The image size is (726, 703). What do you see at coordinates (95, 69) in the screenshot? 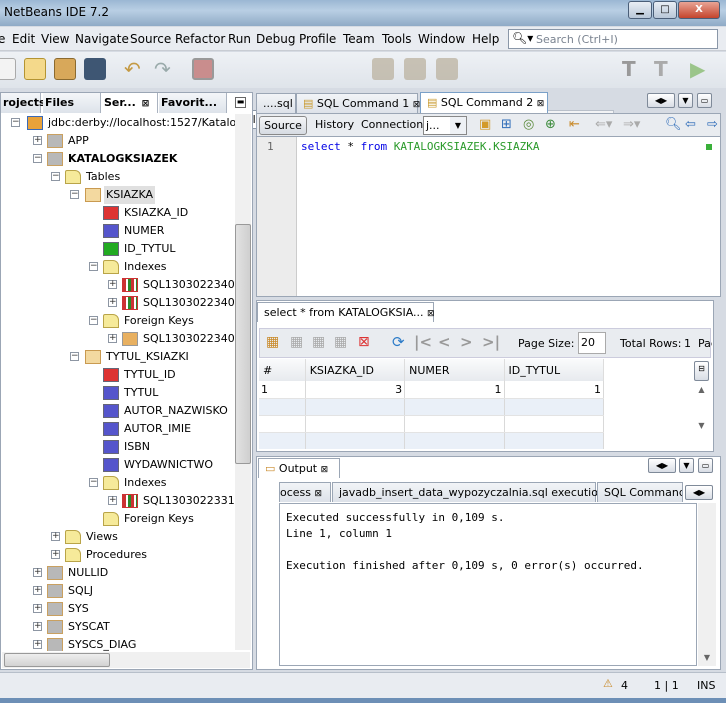
I see `save-all-icon` at bounding box center [95, 69].